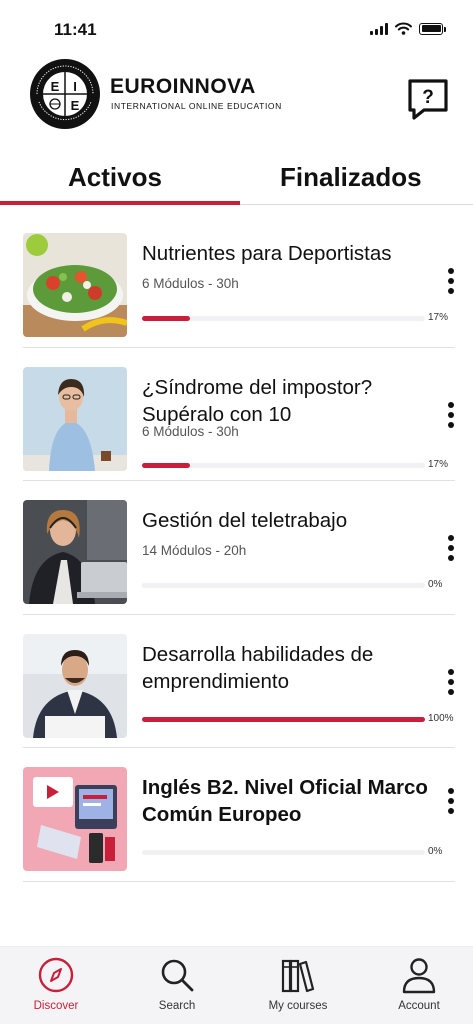  I want to click on user-icon, so click(419, 976).